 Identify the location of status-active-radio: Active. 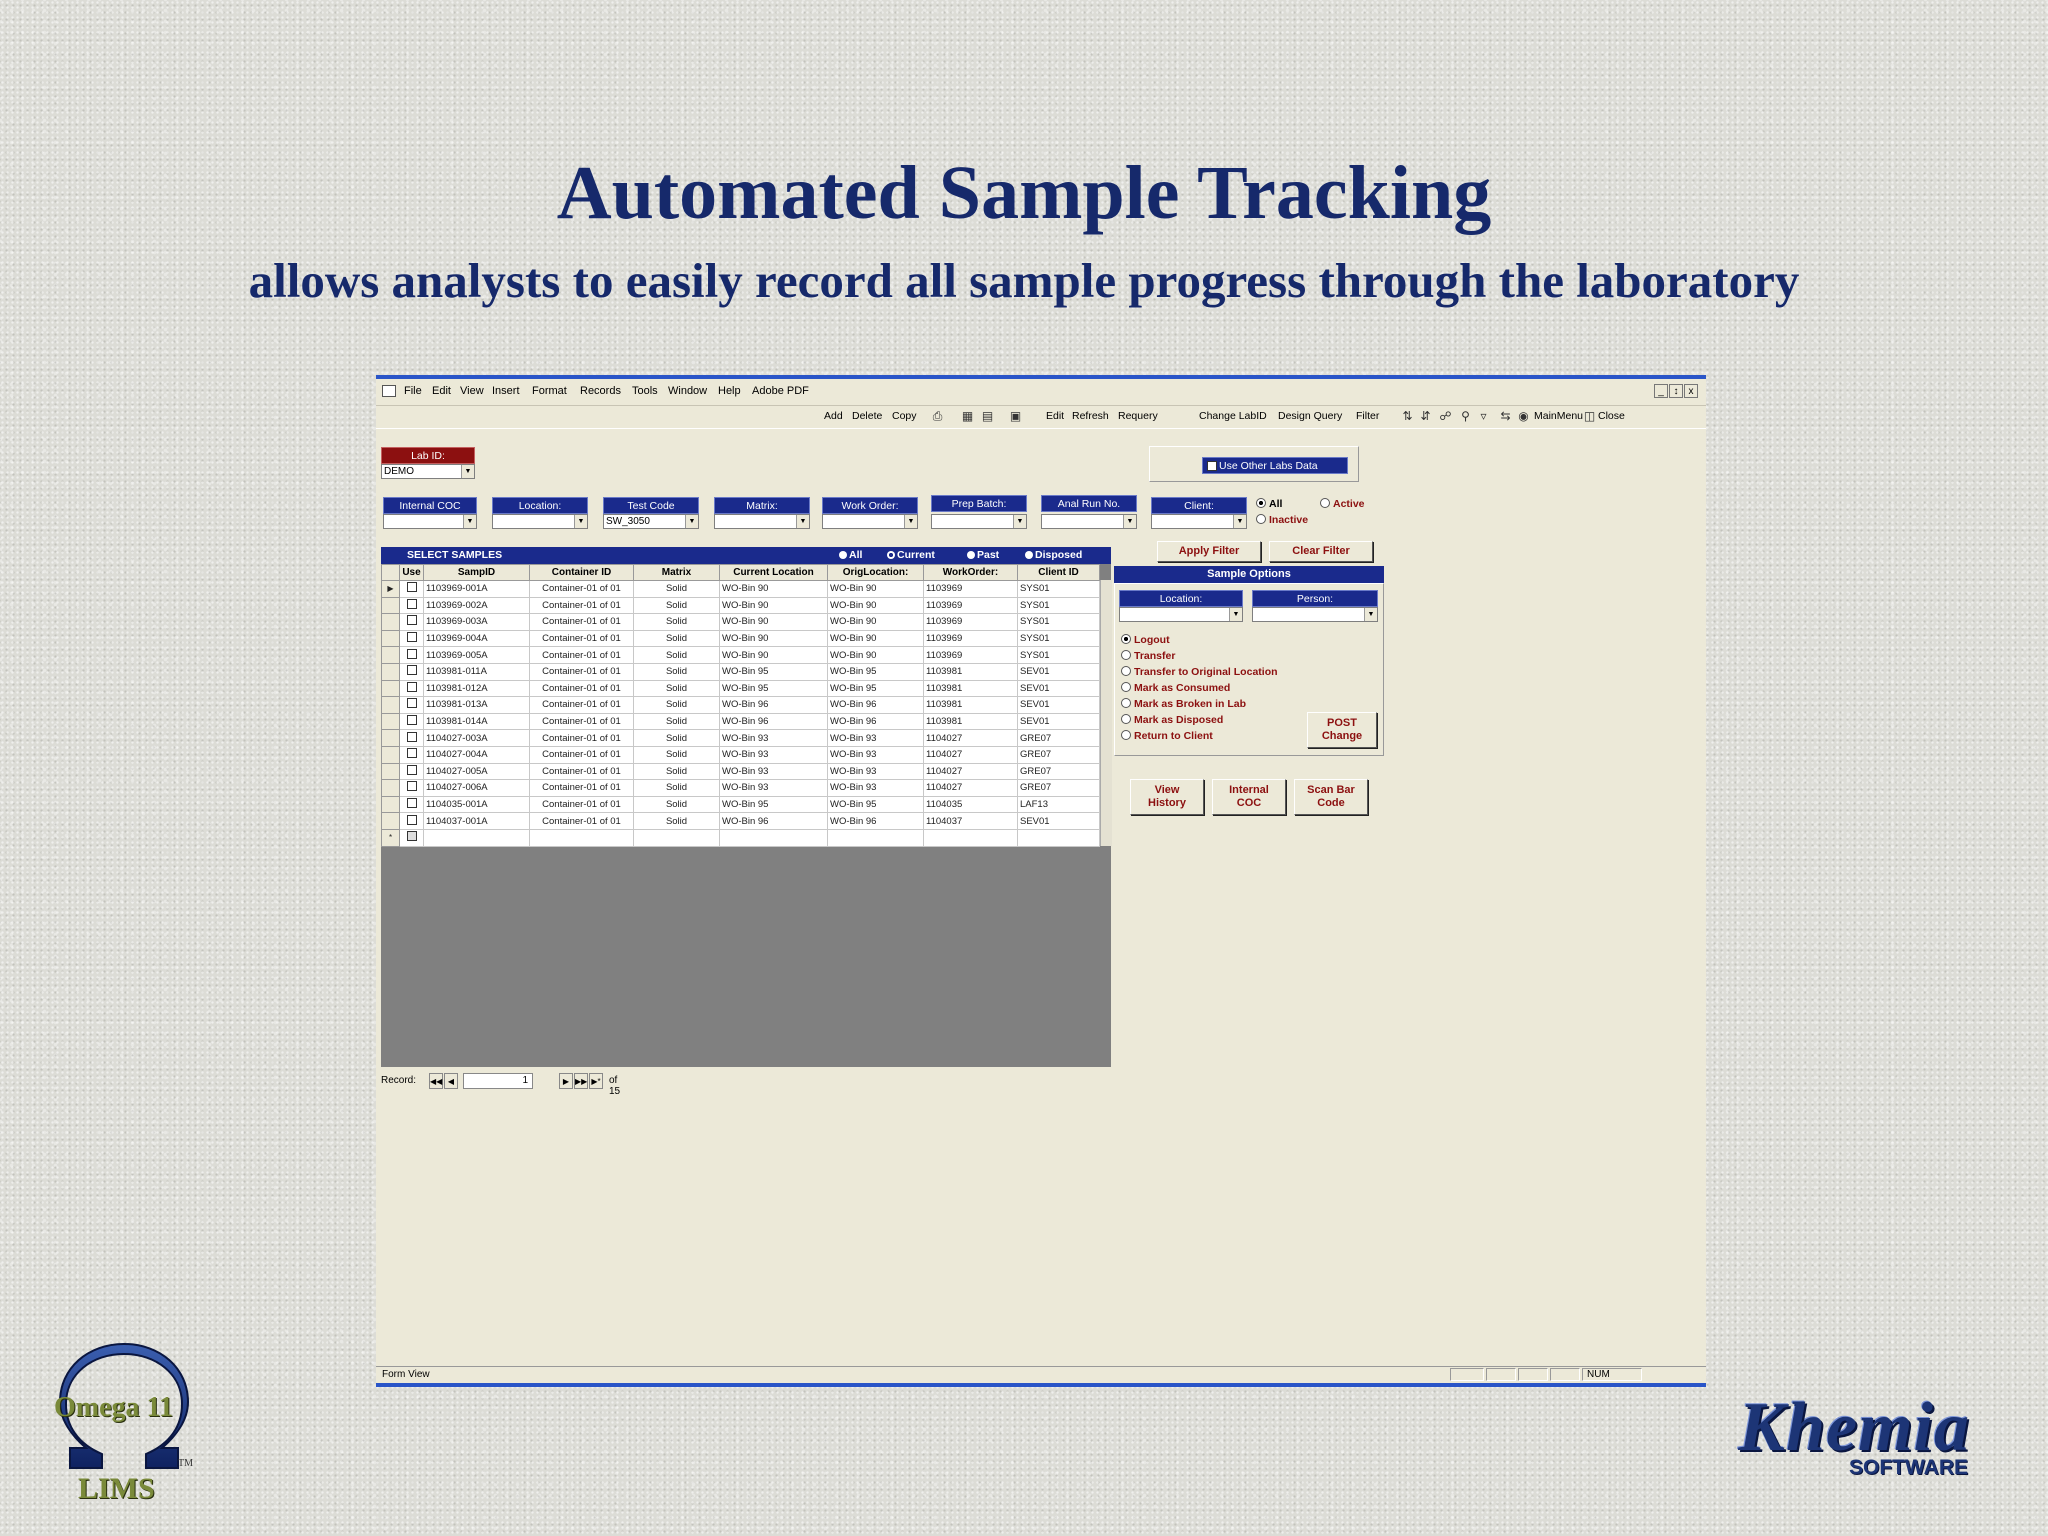
(1342, 504).